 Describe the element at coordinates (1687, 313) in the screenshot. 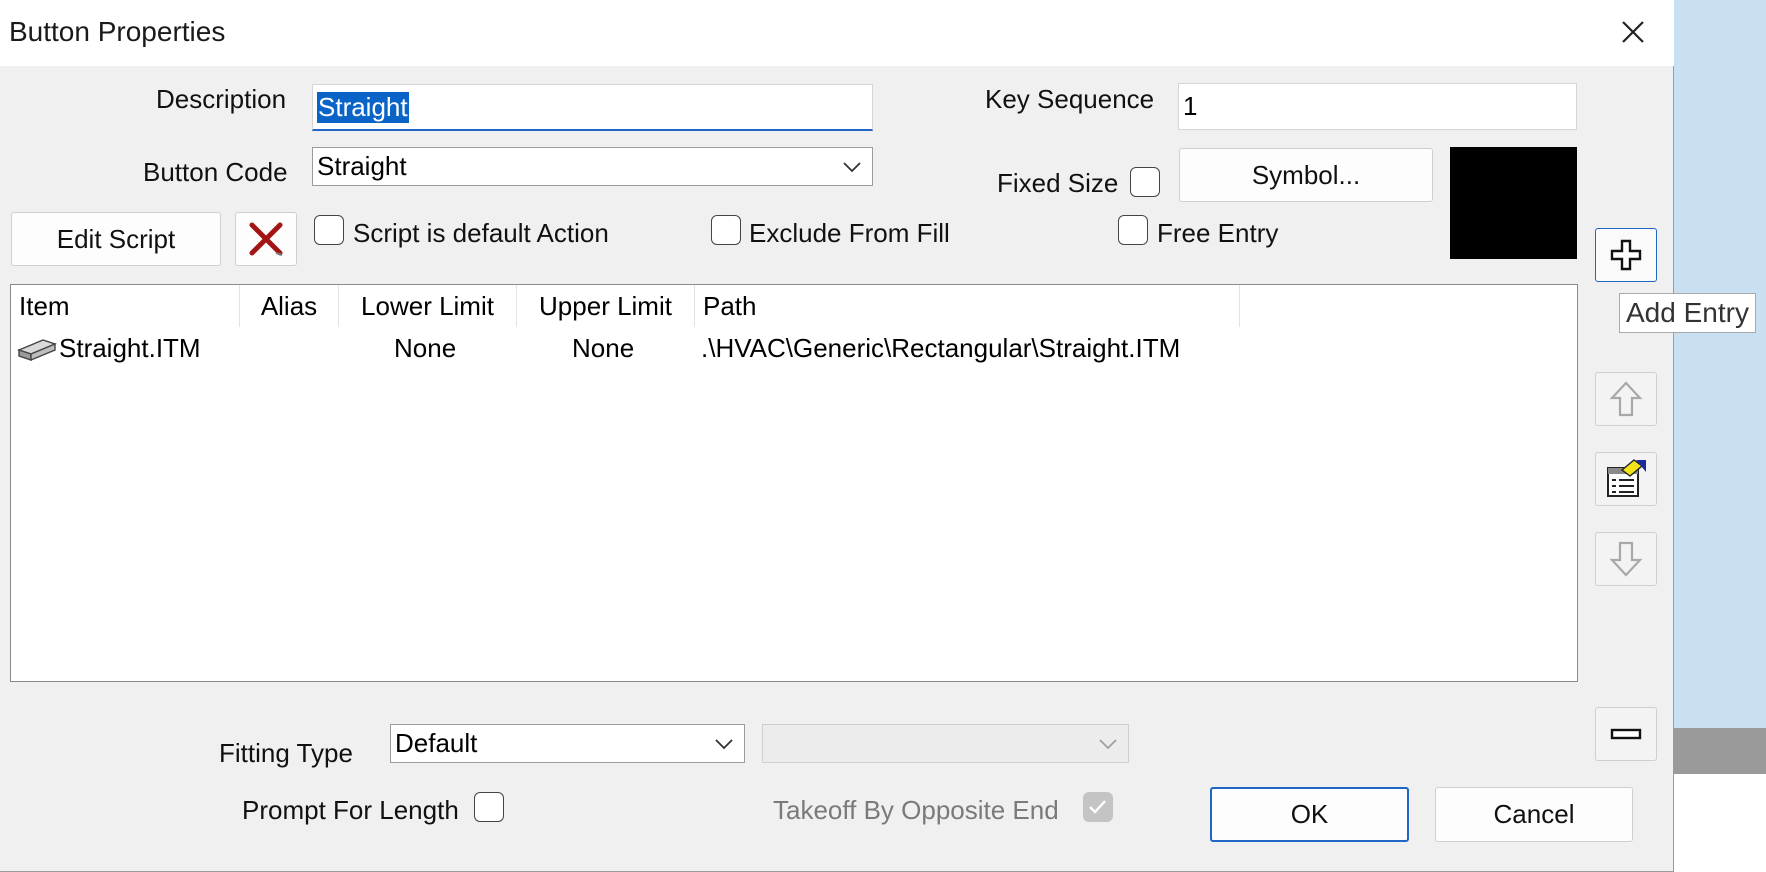

I see `add-entry-tooltip: Add Entry` at that location.